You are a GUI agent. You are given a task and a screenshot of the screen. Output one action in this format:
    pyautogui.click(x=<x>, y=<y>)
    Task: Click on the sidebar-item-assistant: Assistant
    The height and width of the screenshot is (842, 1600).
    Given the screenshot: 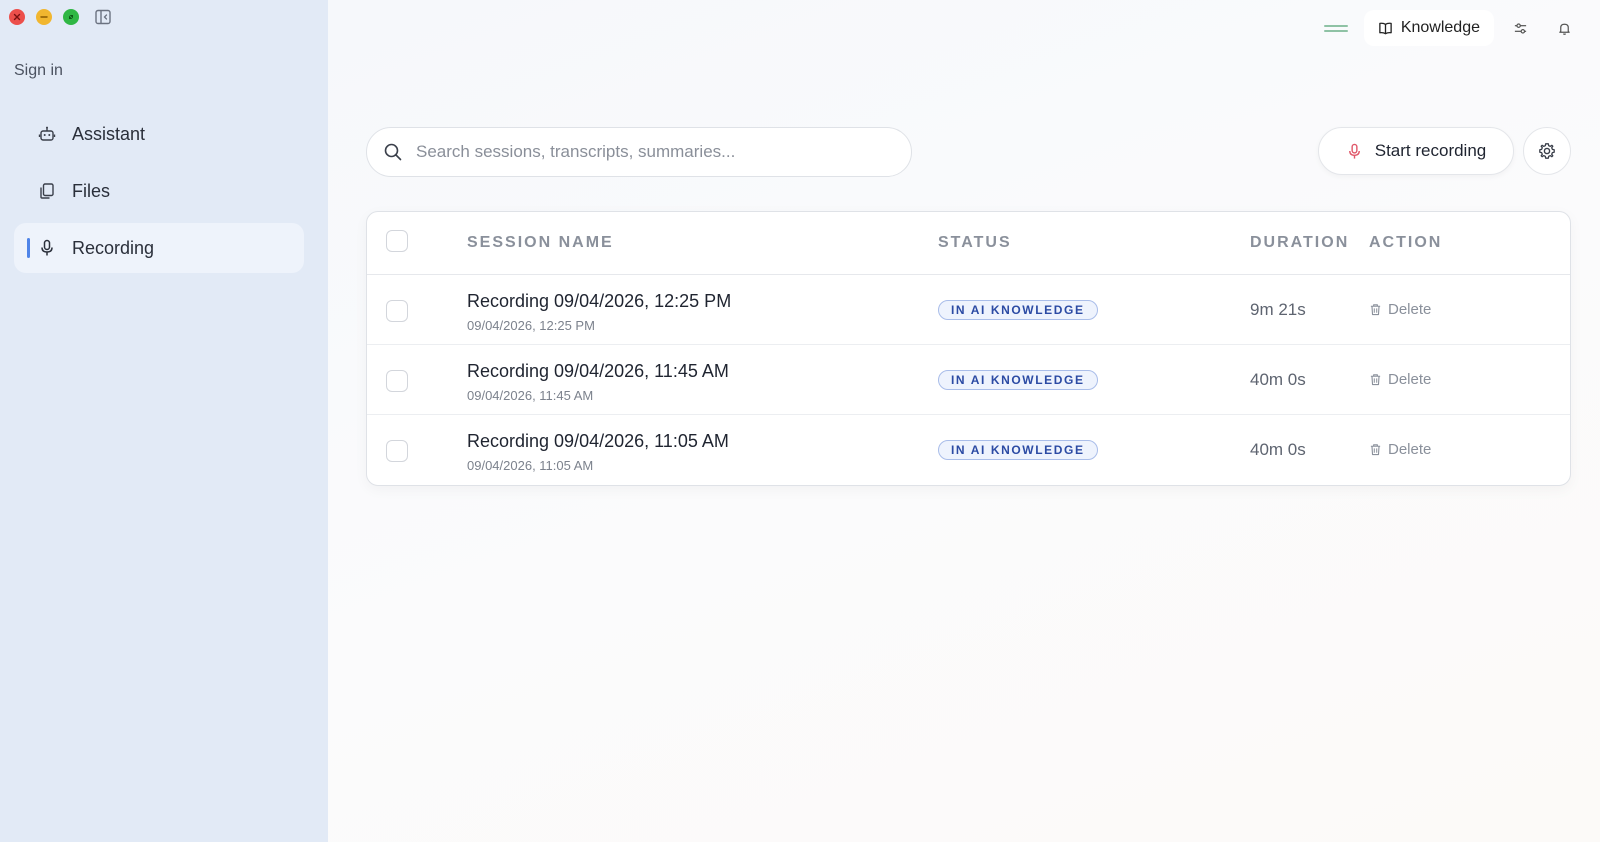 What is the action you would take?
    pyautogui.click(x=159, y=134)
    